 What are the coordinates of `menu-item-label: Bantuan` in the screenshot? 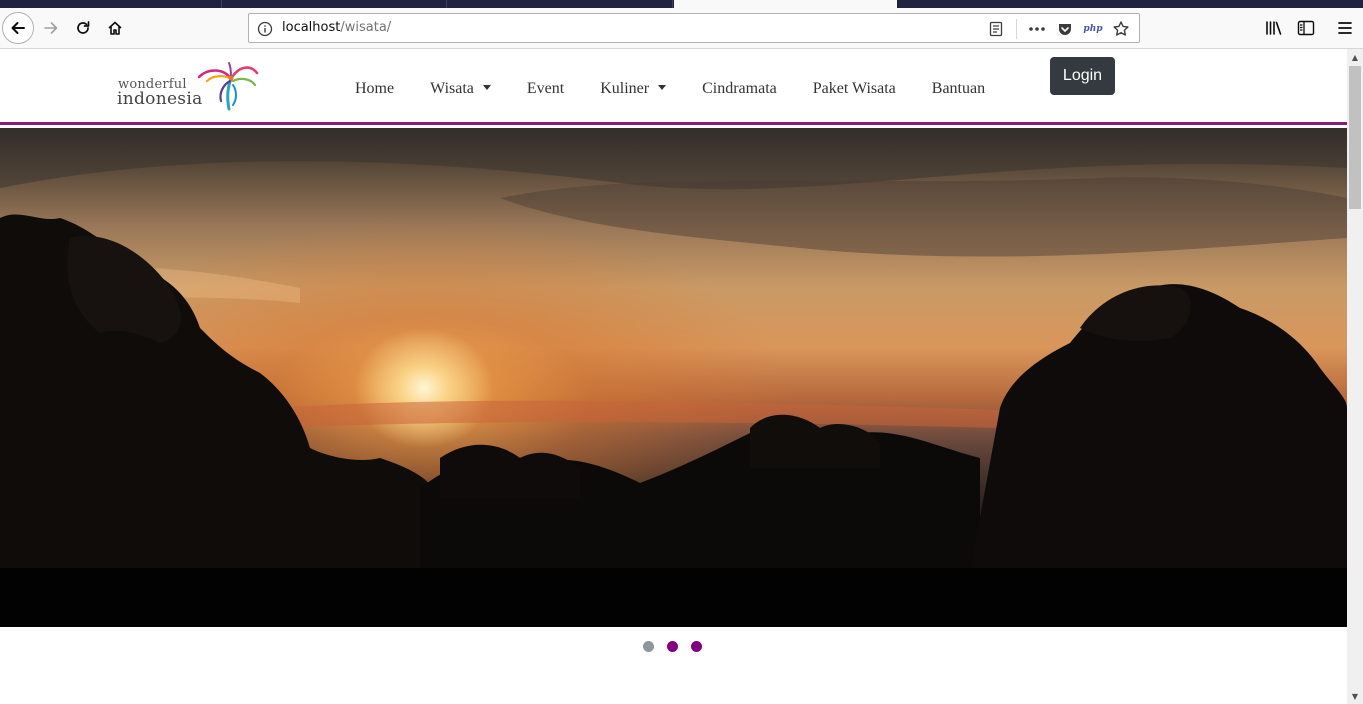 It's located at (958, 88).